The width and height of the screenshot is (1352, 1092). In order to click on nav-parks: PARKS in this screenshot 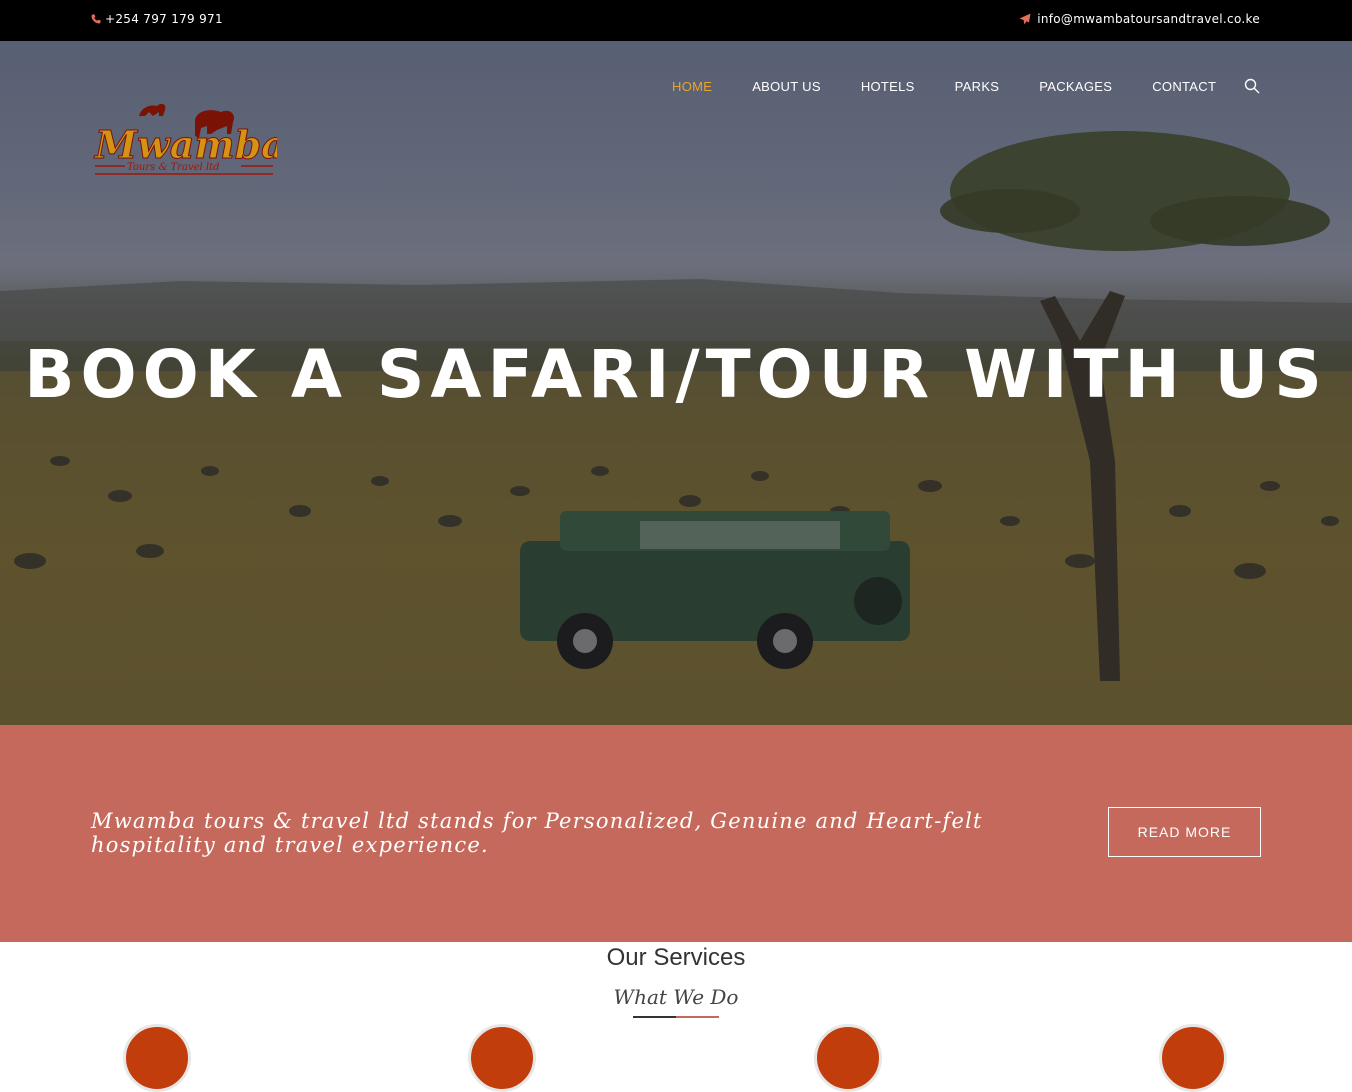, I will do `click(977, 86)`.